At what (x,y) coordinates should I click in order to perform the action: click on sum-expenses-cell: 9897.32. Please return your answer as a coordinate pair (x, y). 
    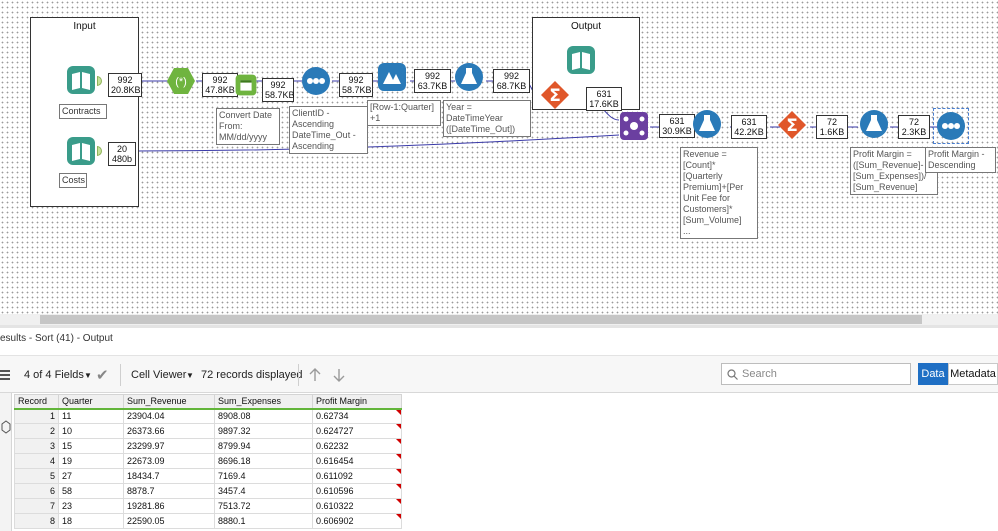
    Looking at the image, I should click on (263, 431).